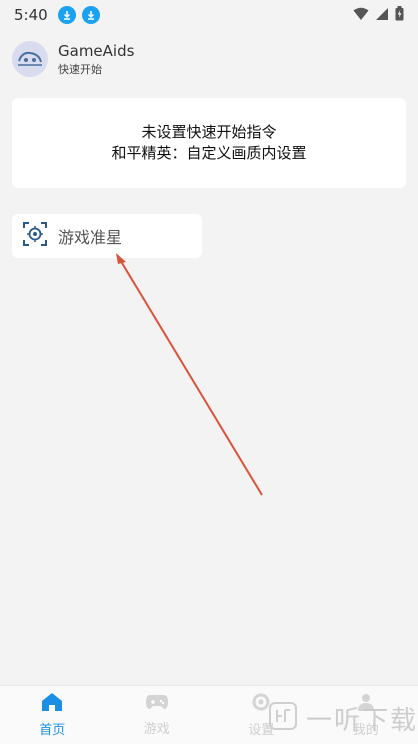  Describe the element at coordinates (52, 728) in the screenshot. I see `nav-home-label: 首页` at that location.